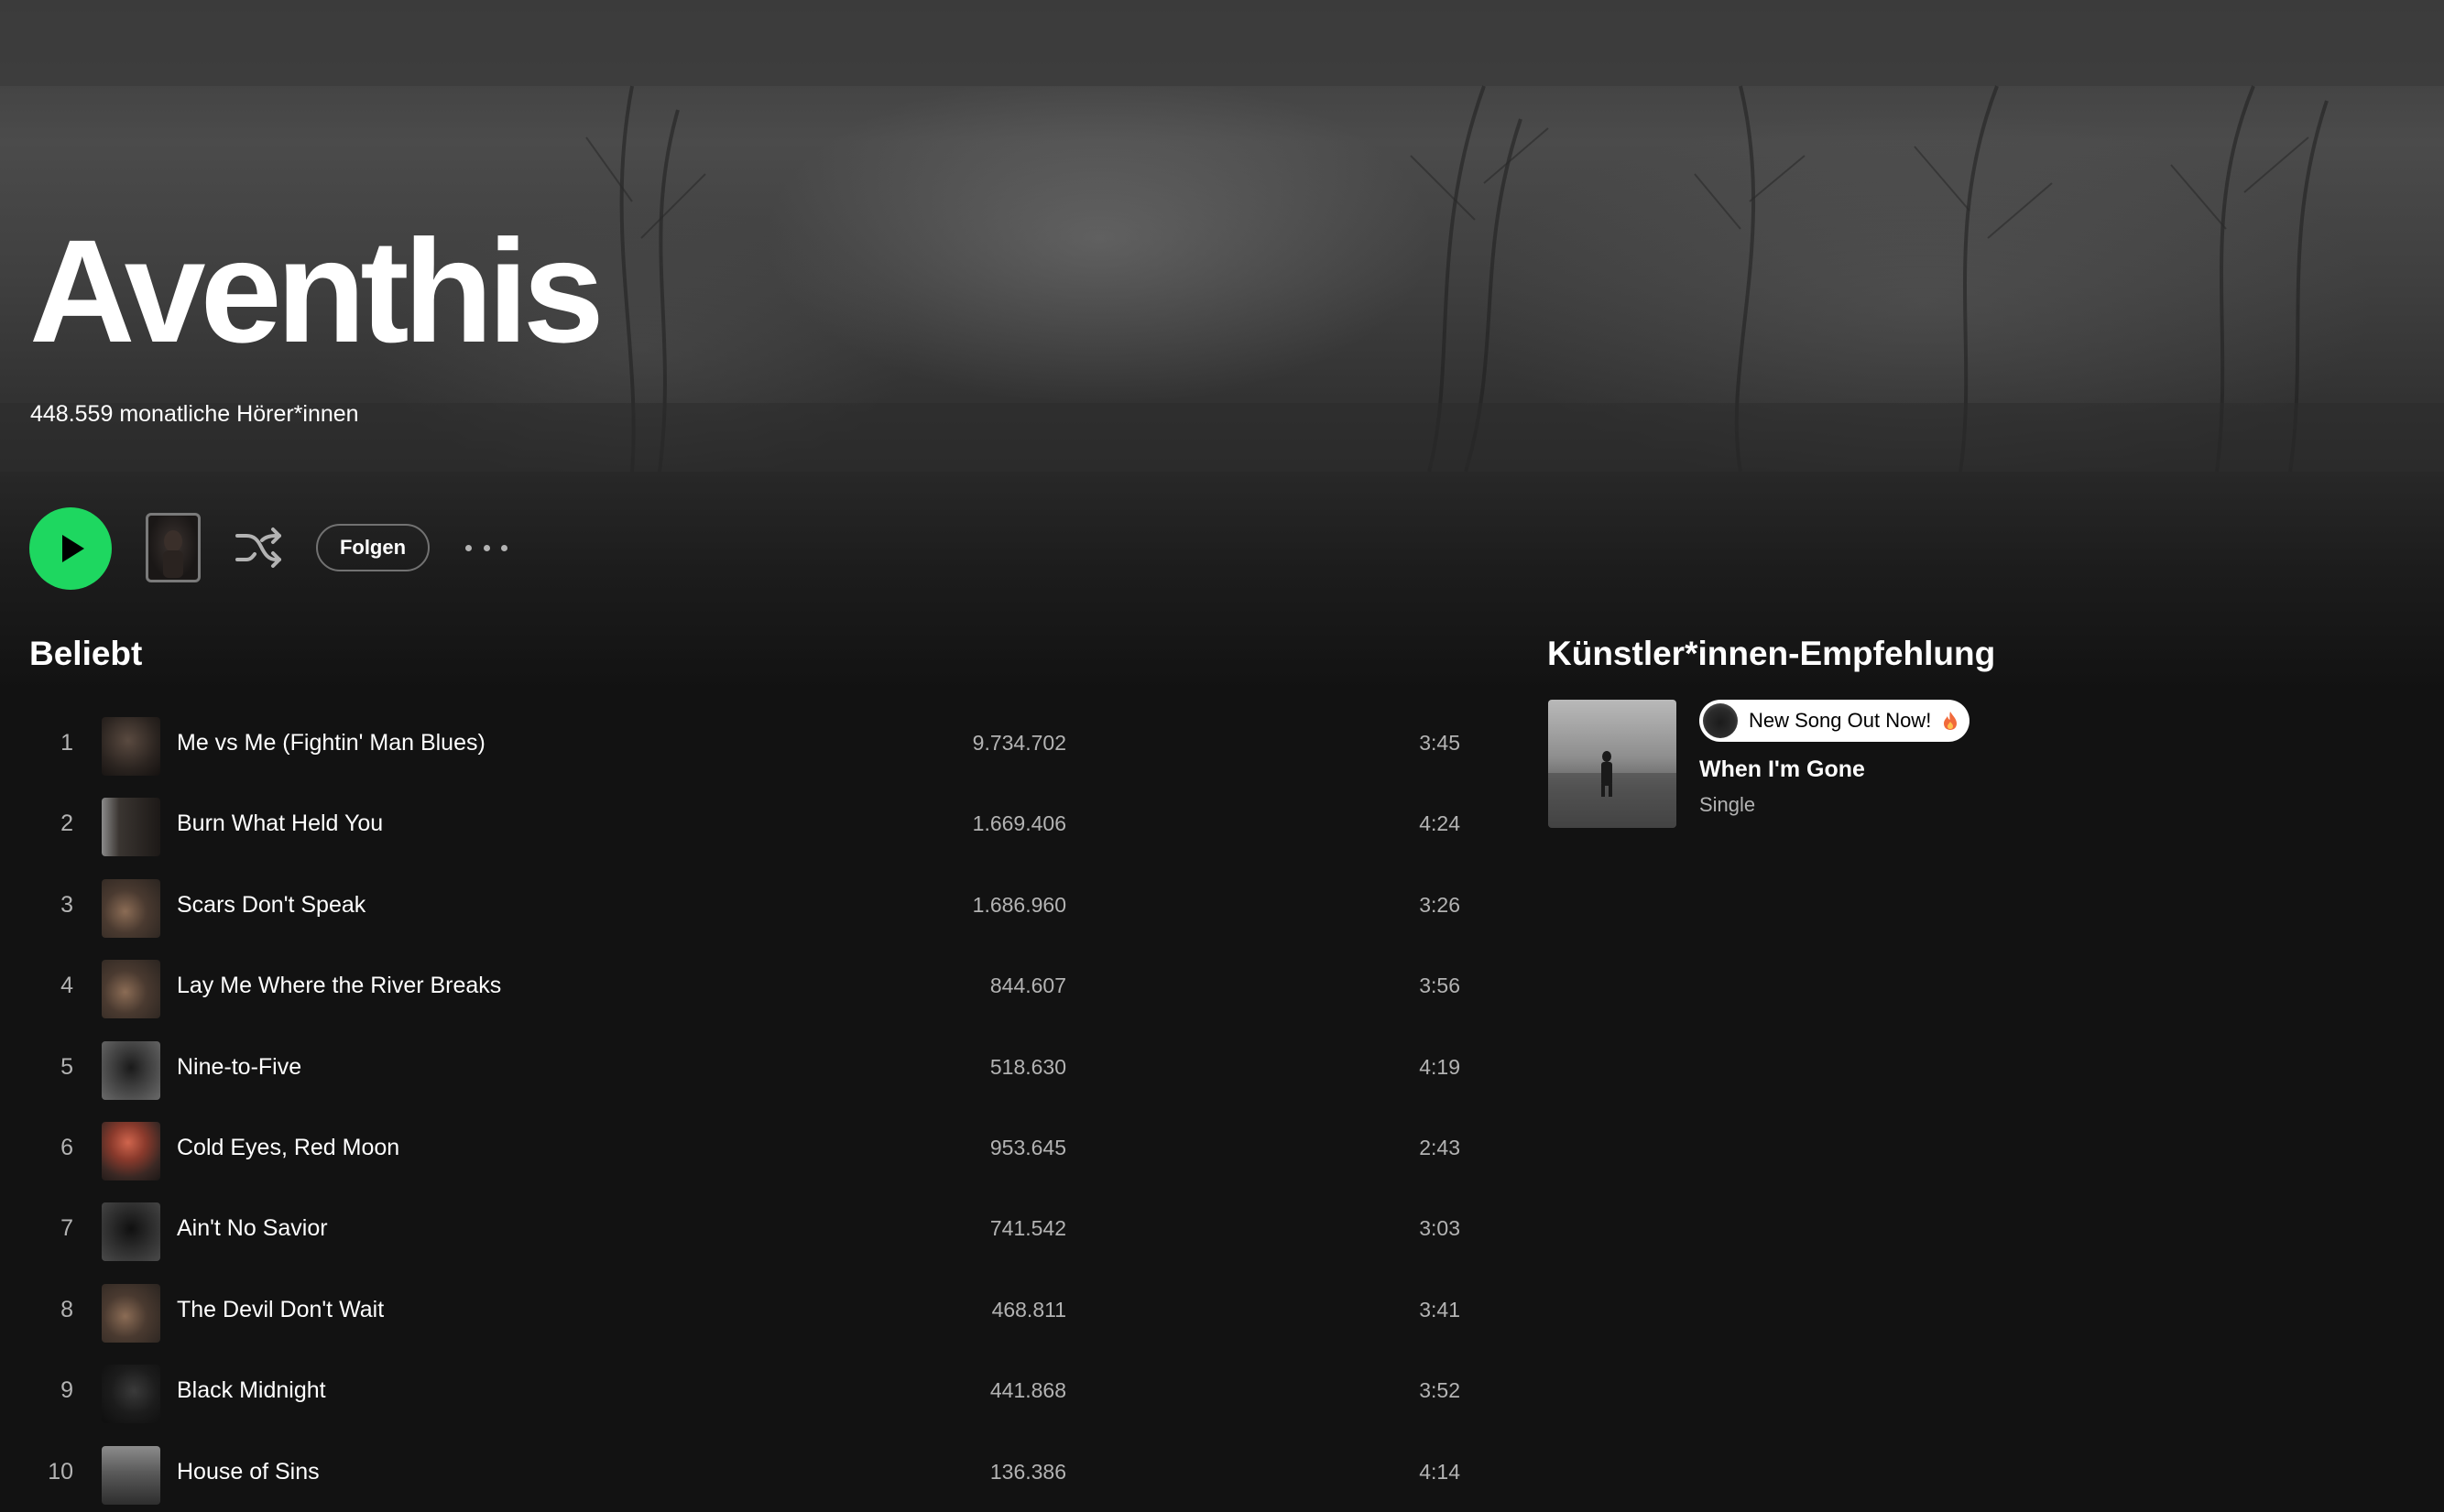  Describe the element at coordinates (1772, 653) in the screenshot. I see `artist-pick-title: Künstler*innen-Empfehlung` at that location.